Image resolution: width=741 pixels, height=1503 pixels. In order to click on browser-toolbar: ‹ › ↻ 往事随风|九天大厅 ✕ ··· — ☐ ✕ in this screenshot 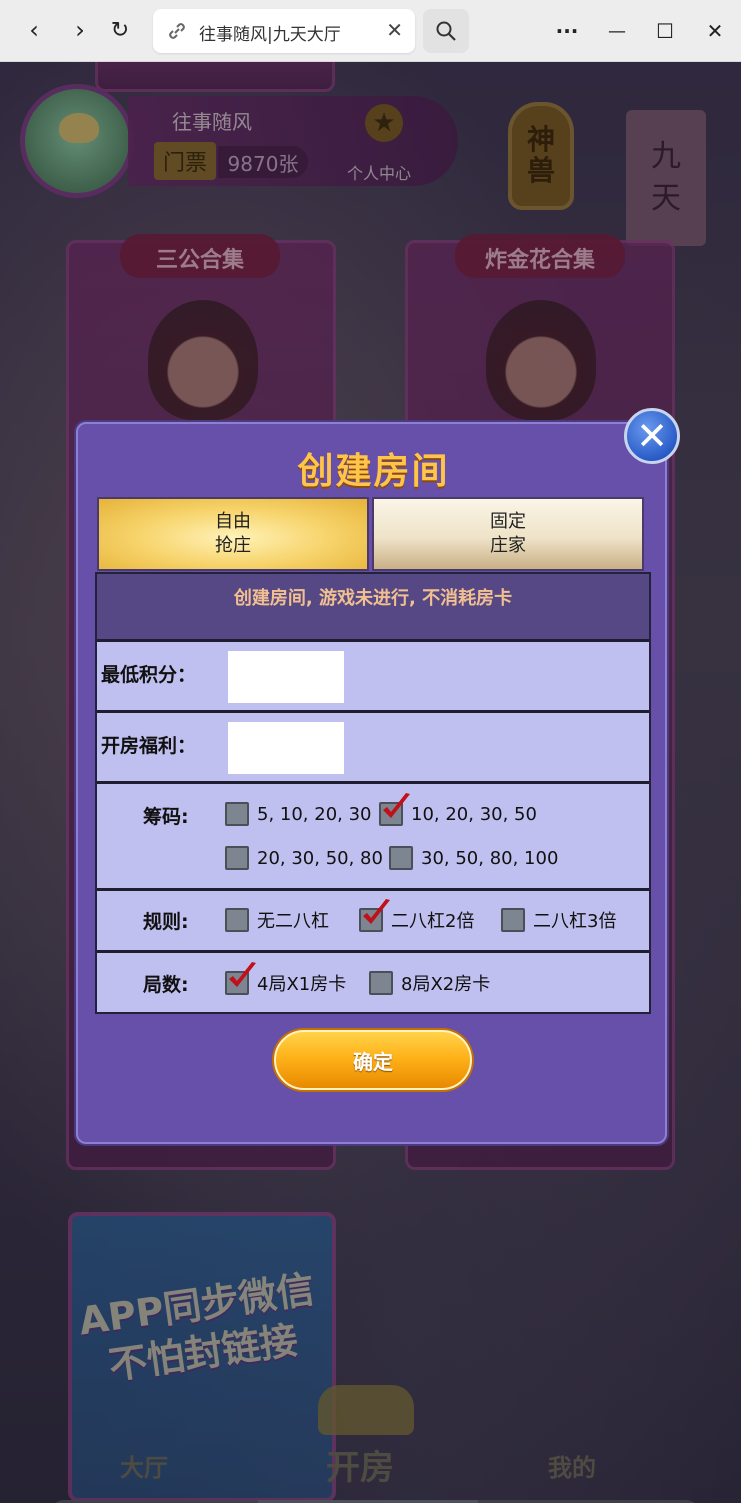, I will do `click(370, 31)`.